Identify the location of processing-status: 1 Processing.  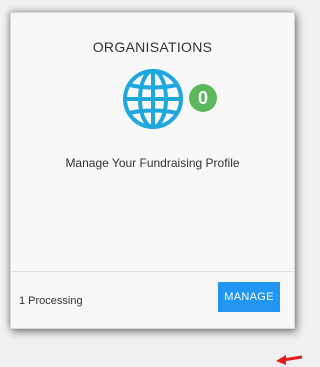
(51, 301).